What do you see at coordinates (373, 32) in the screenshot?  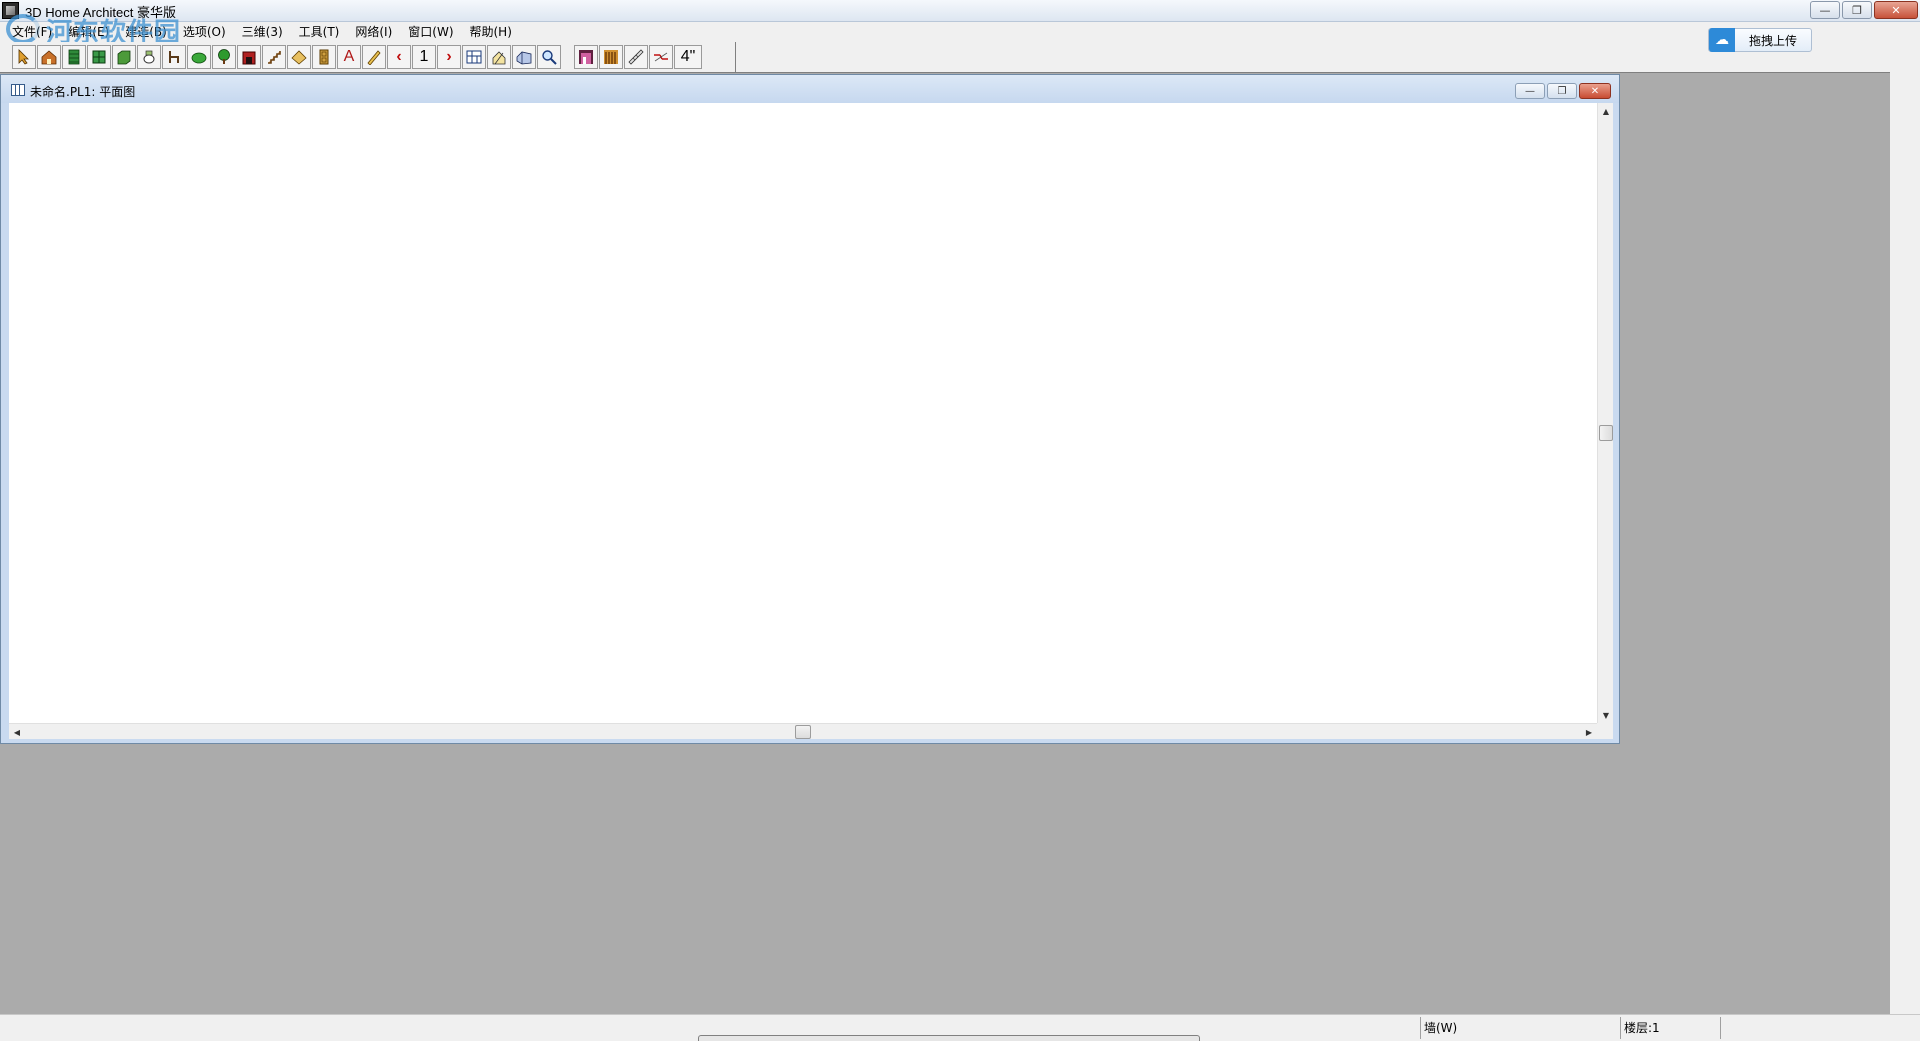 I see `menu-network: 网络(I)` at bounding box center [373, 32].